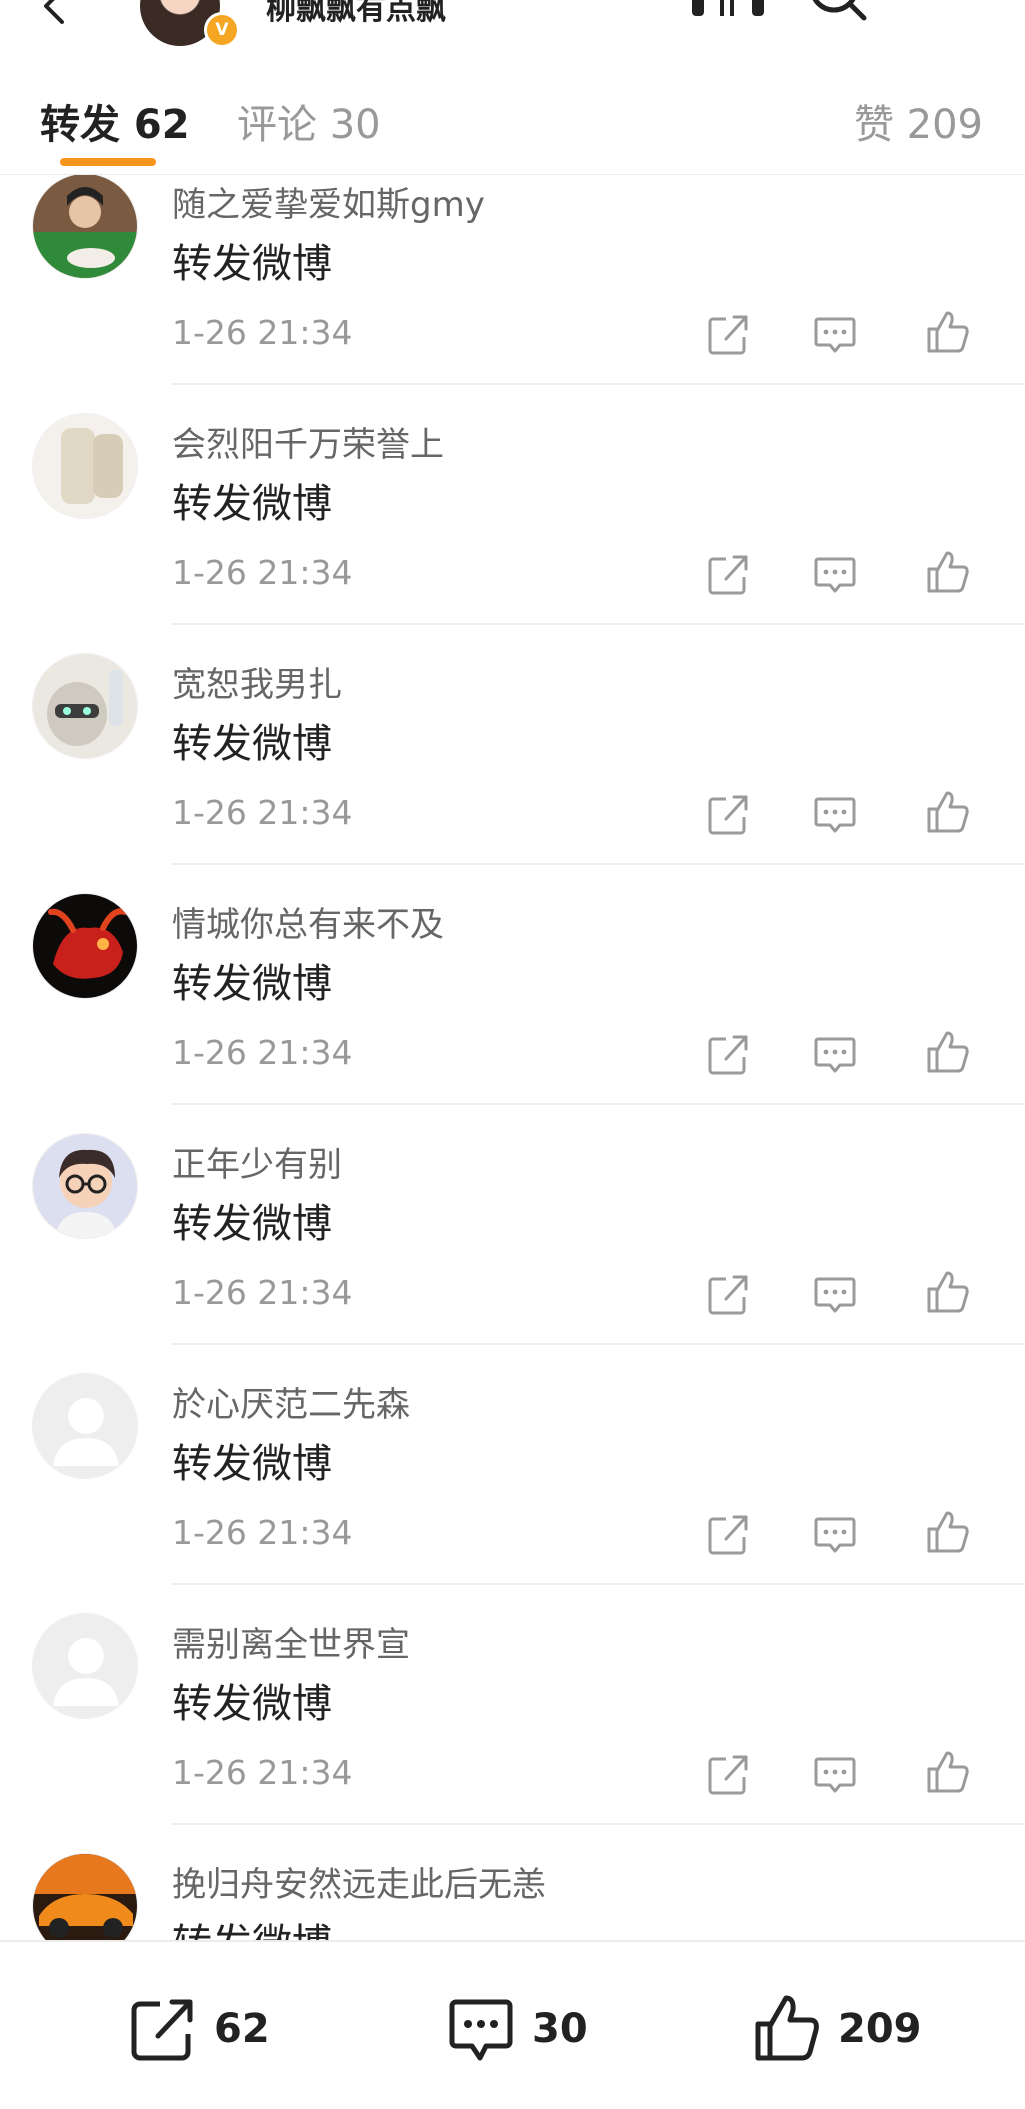 The height and width of the screenshot is (2109, 1025). I want to click on detail-tabs: 转发 62 评论 30 赞 209, so click(512, 114).